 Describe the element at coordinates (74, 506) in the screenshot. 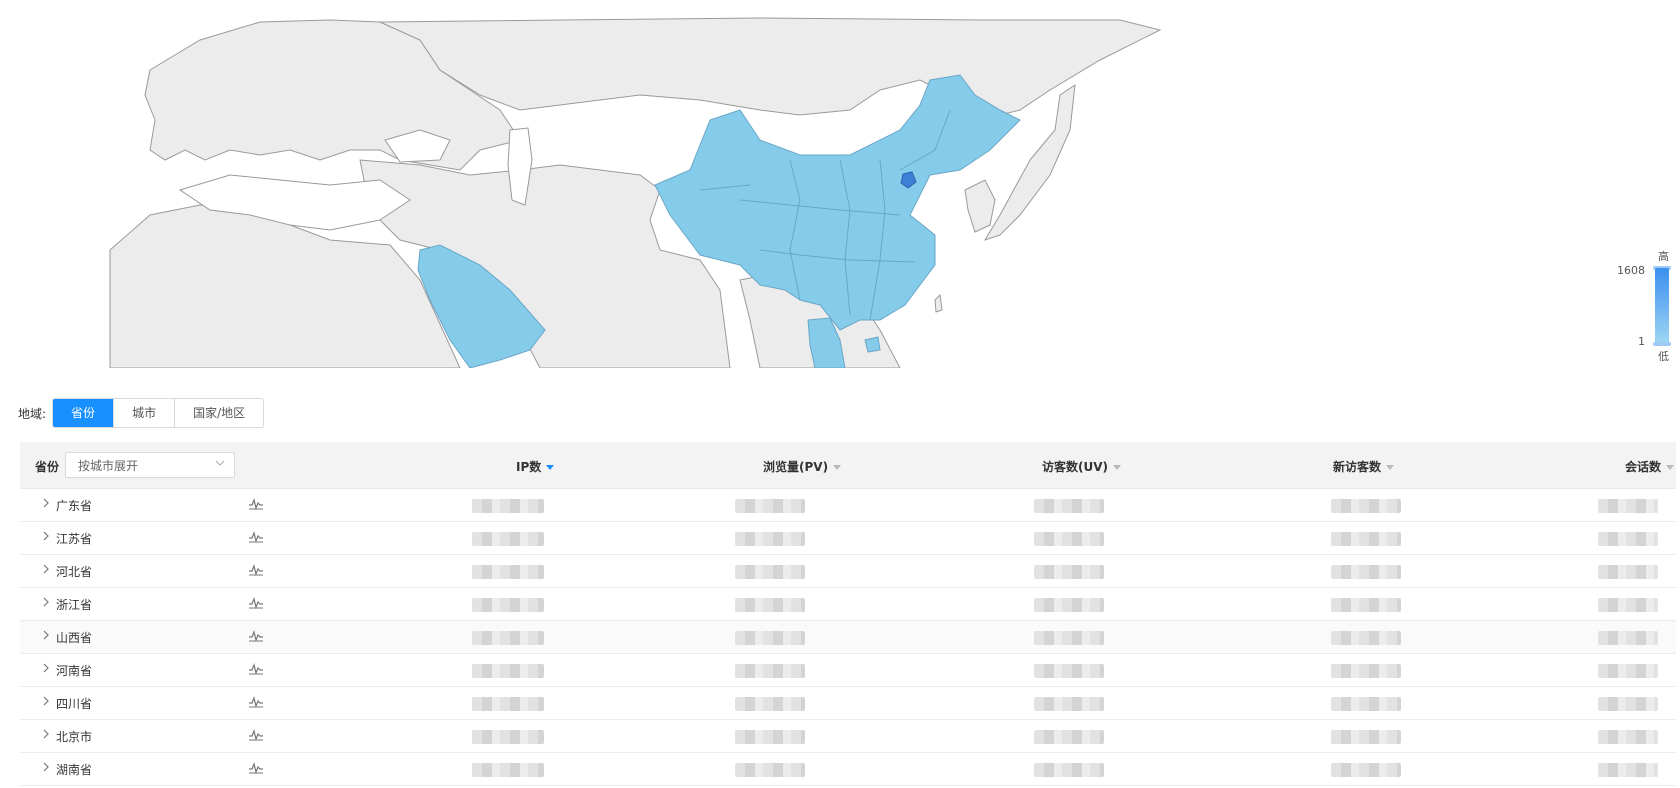

I see `row-province-name: 广东省` at that location.